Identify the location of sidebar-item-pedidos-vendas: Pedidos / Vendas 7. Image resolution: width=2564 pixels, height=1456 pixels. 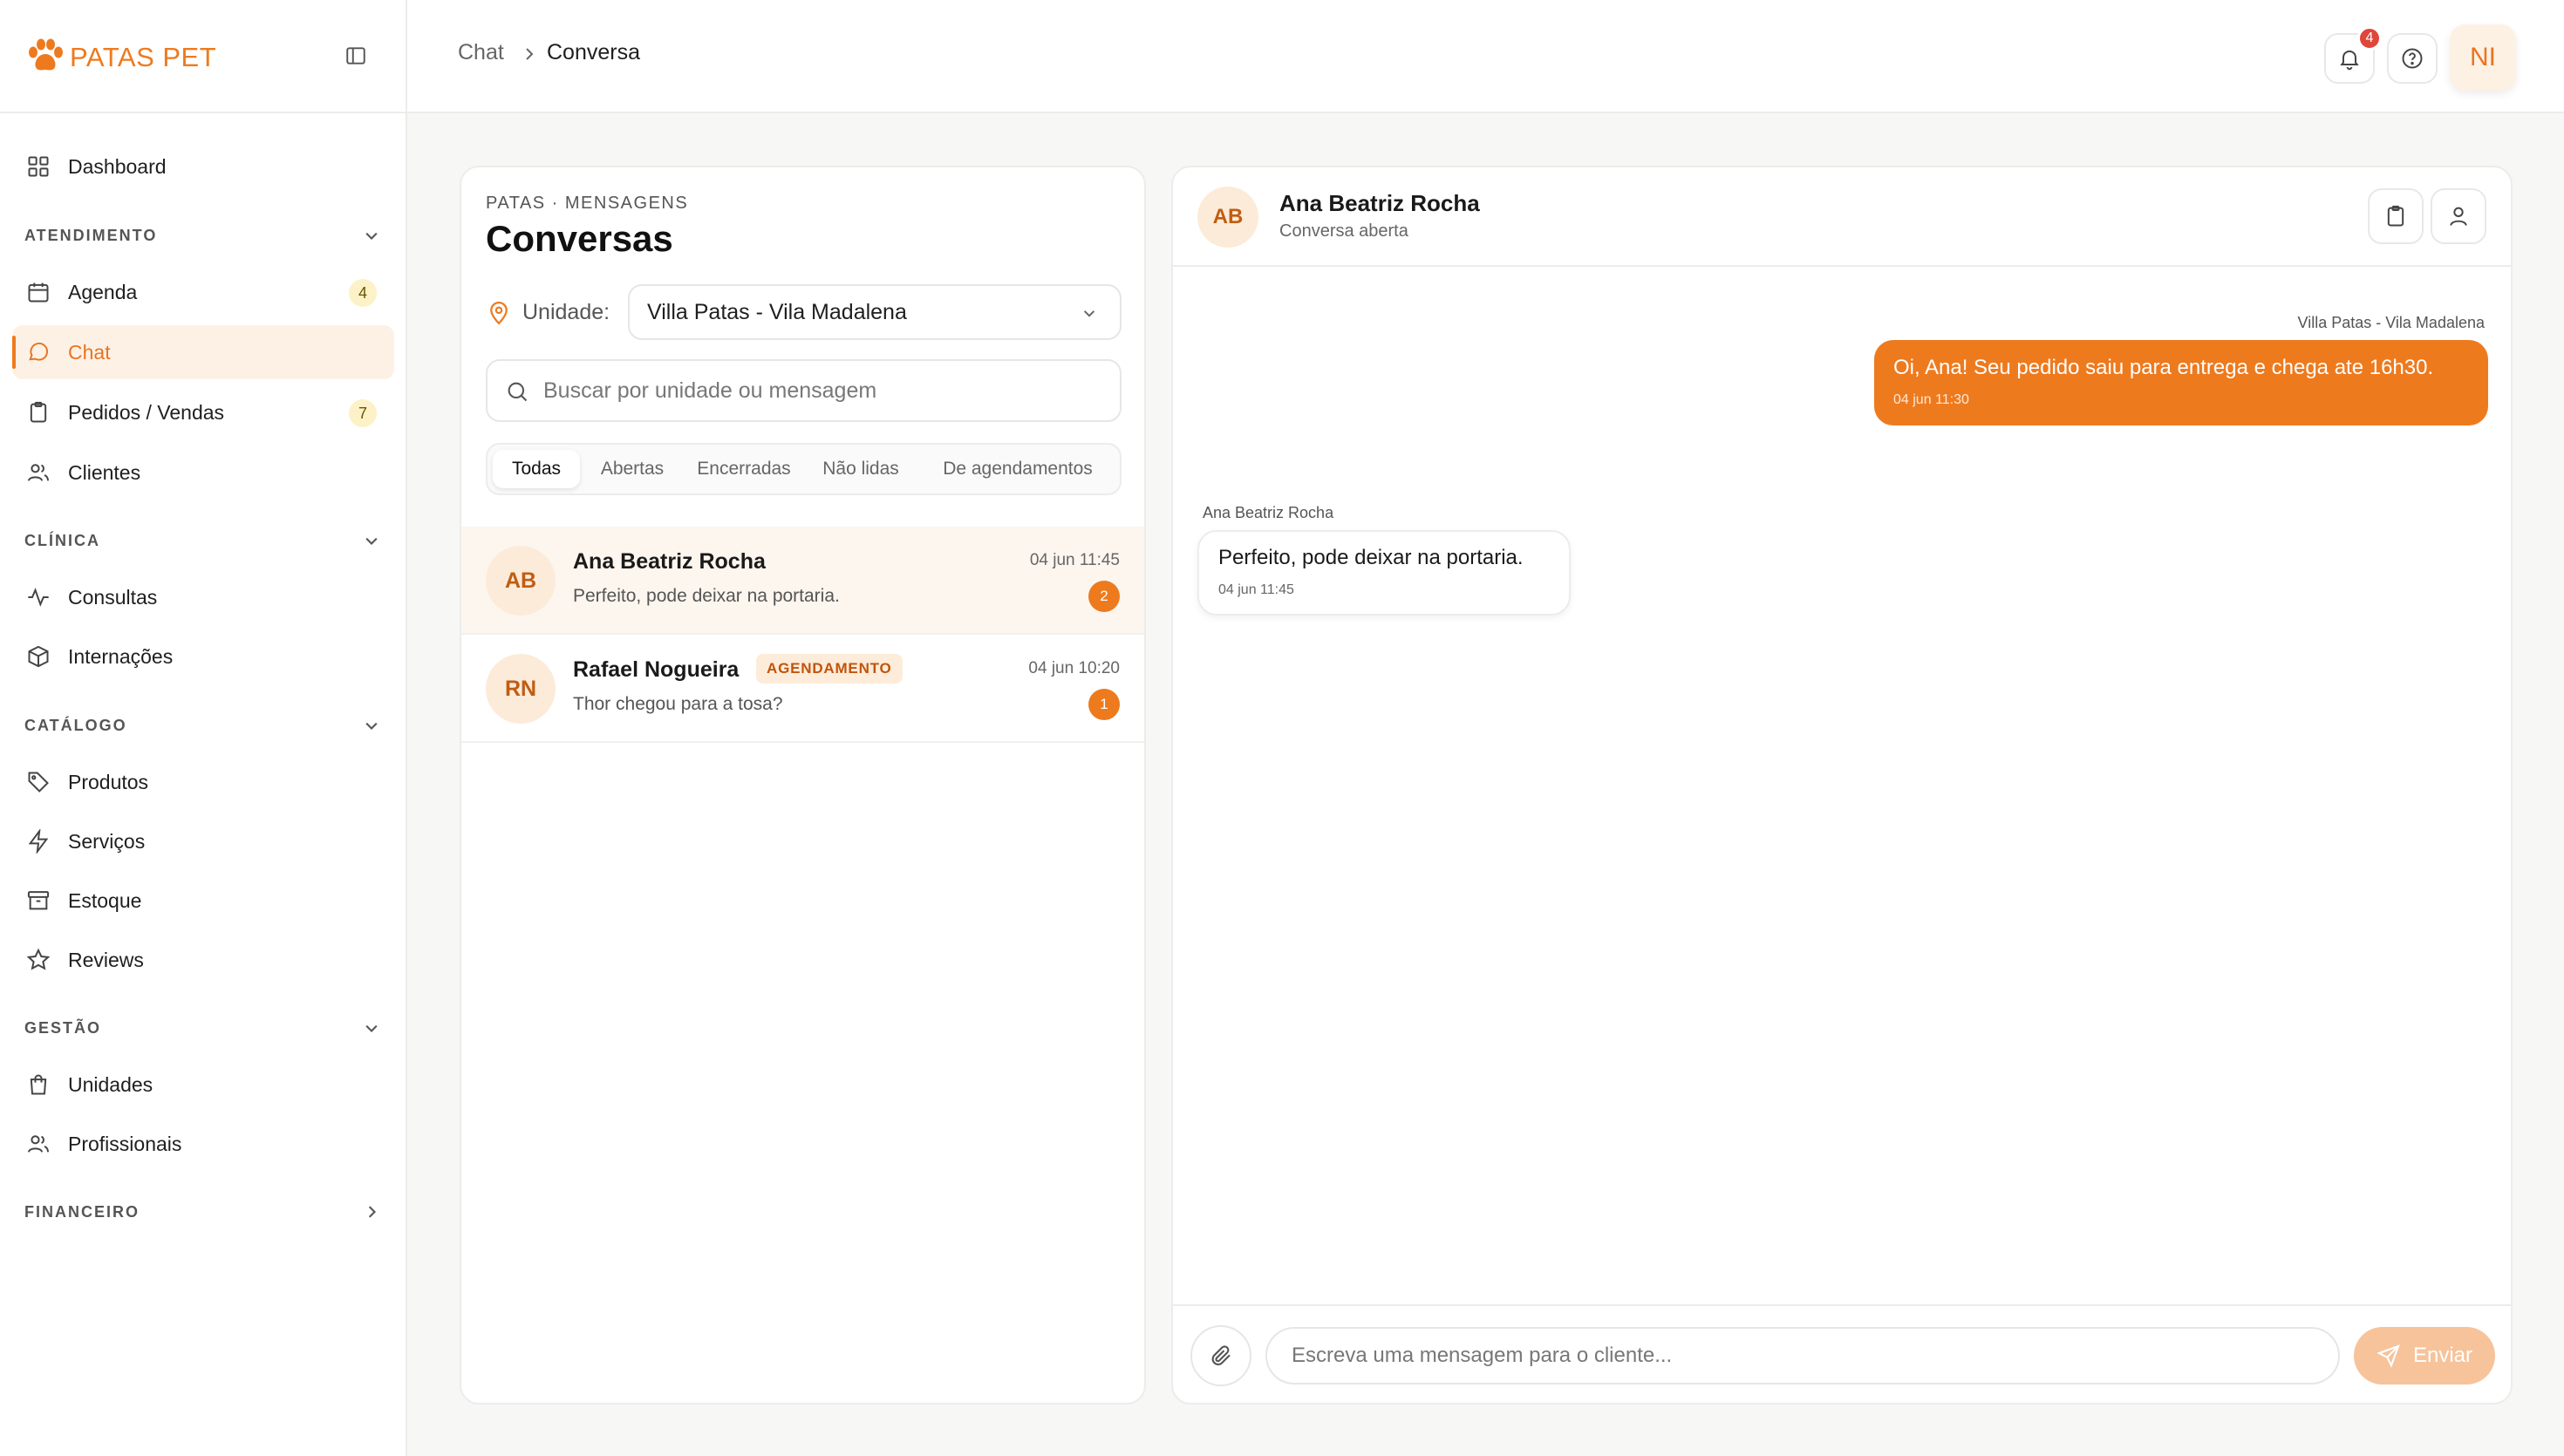
(203, 412).